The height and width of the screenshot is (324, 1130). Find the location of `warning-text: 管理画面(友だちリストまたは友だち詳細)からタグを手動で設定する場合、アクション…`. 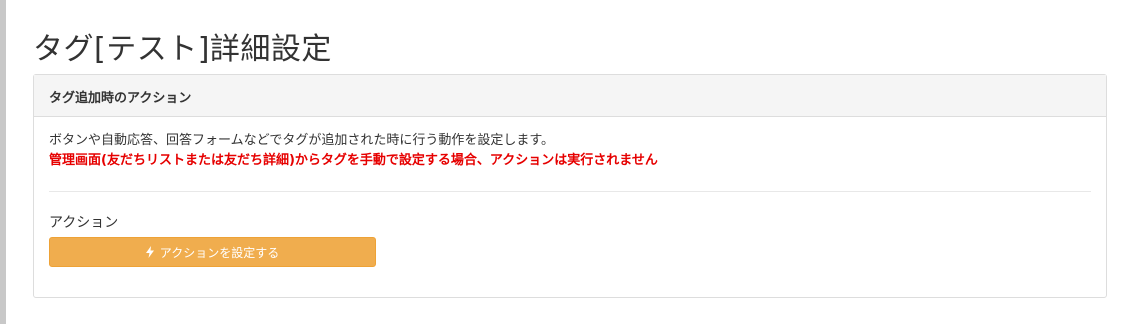

warning-text: 管理画面(友だちリストまたは友だち詳細)からタグを手動で設定する場合、アクション… is located at coordinates (353, 160).